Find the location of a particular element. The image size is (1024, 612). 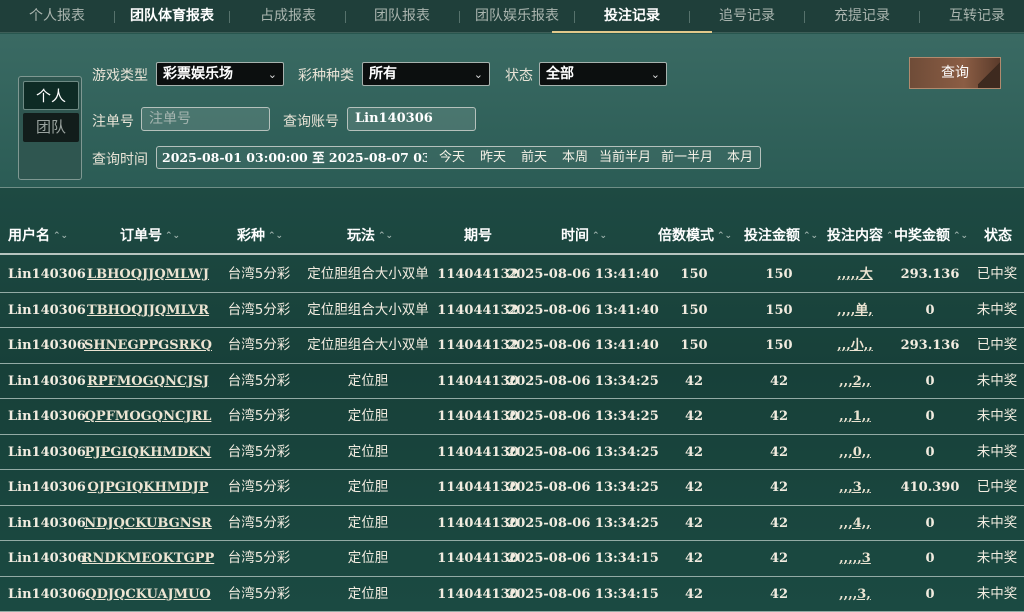

header-amount: 投注金额 ⌃⌄ is located at coordinates (781, 235).